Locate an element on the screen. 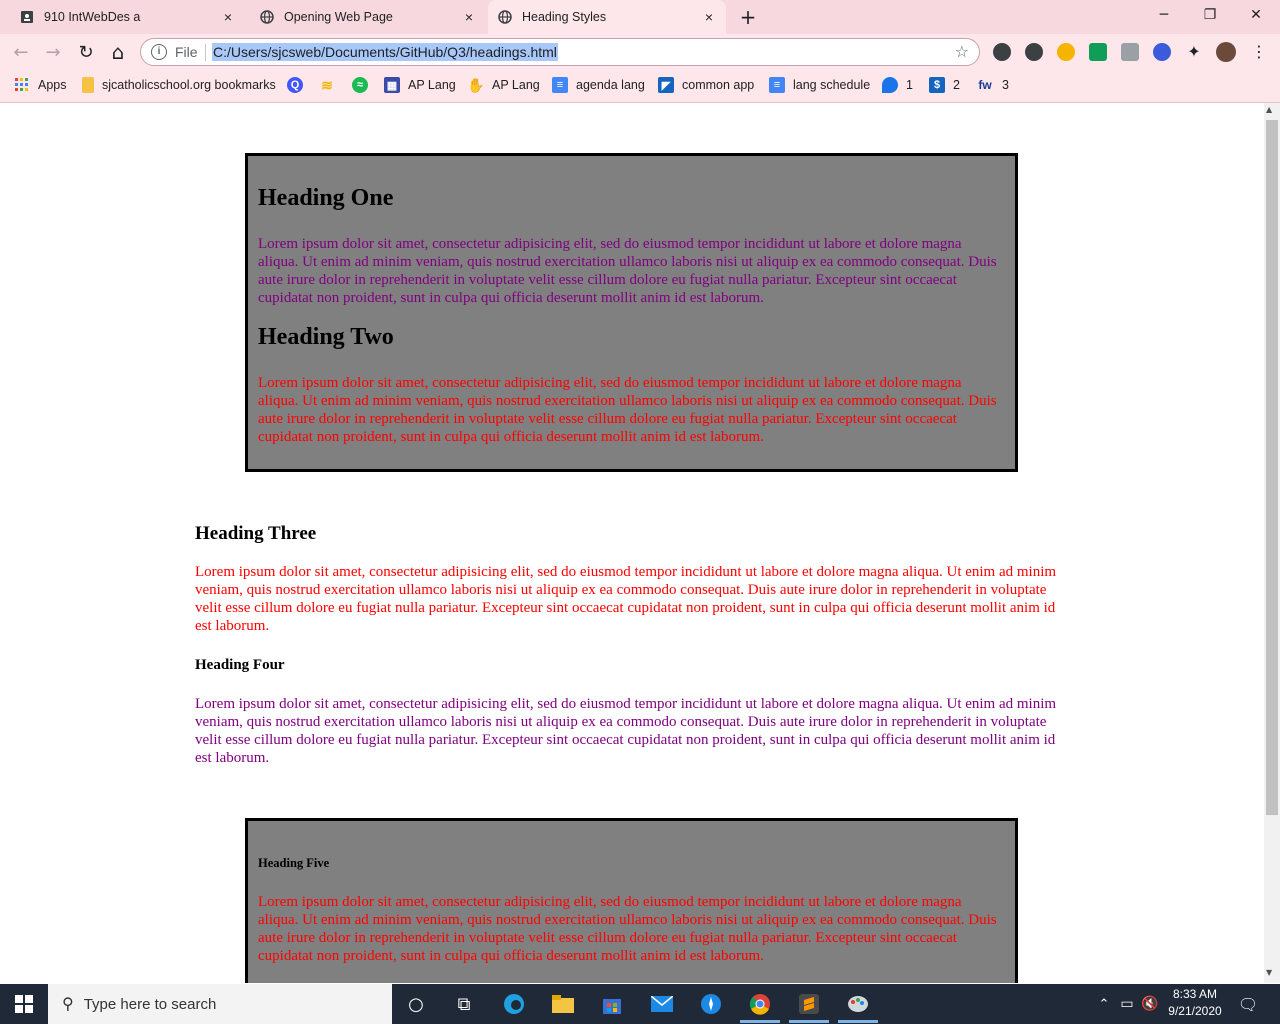 The height and width of the screenshot is (1024, 1280). heading-four: Heading Four is located at coordinates (240, 665).